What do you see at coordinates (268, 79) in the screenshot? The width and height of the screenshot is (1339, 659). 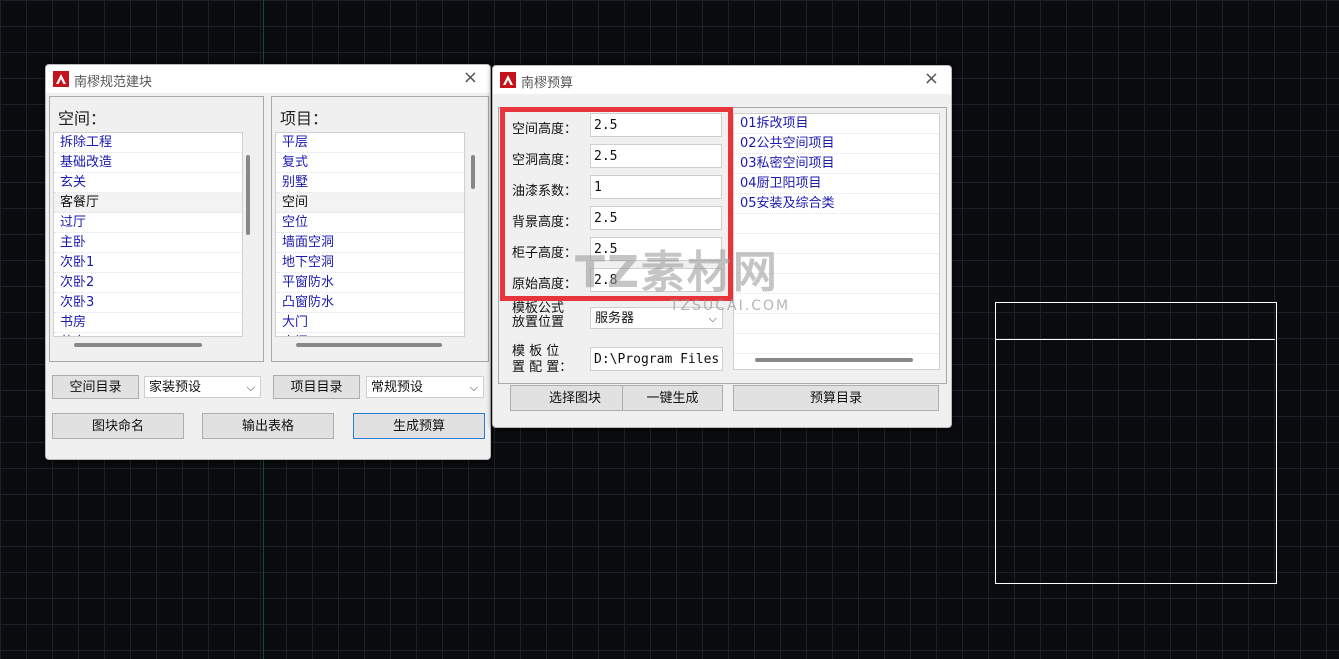 I see `dialog-titlebar: 南樛规范建块 ×` at bounding box center [268, 79].